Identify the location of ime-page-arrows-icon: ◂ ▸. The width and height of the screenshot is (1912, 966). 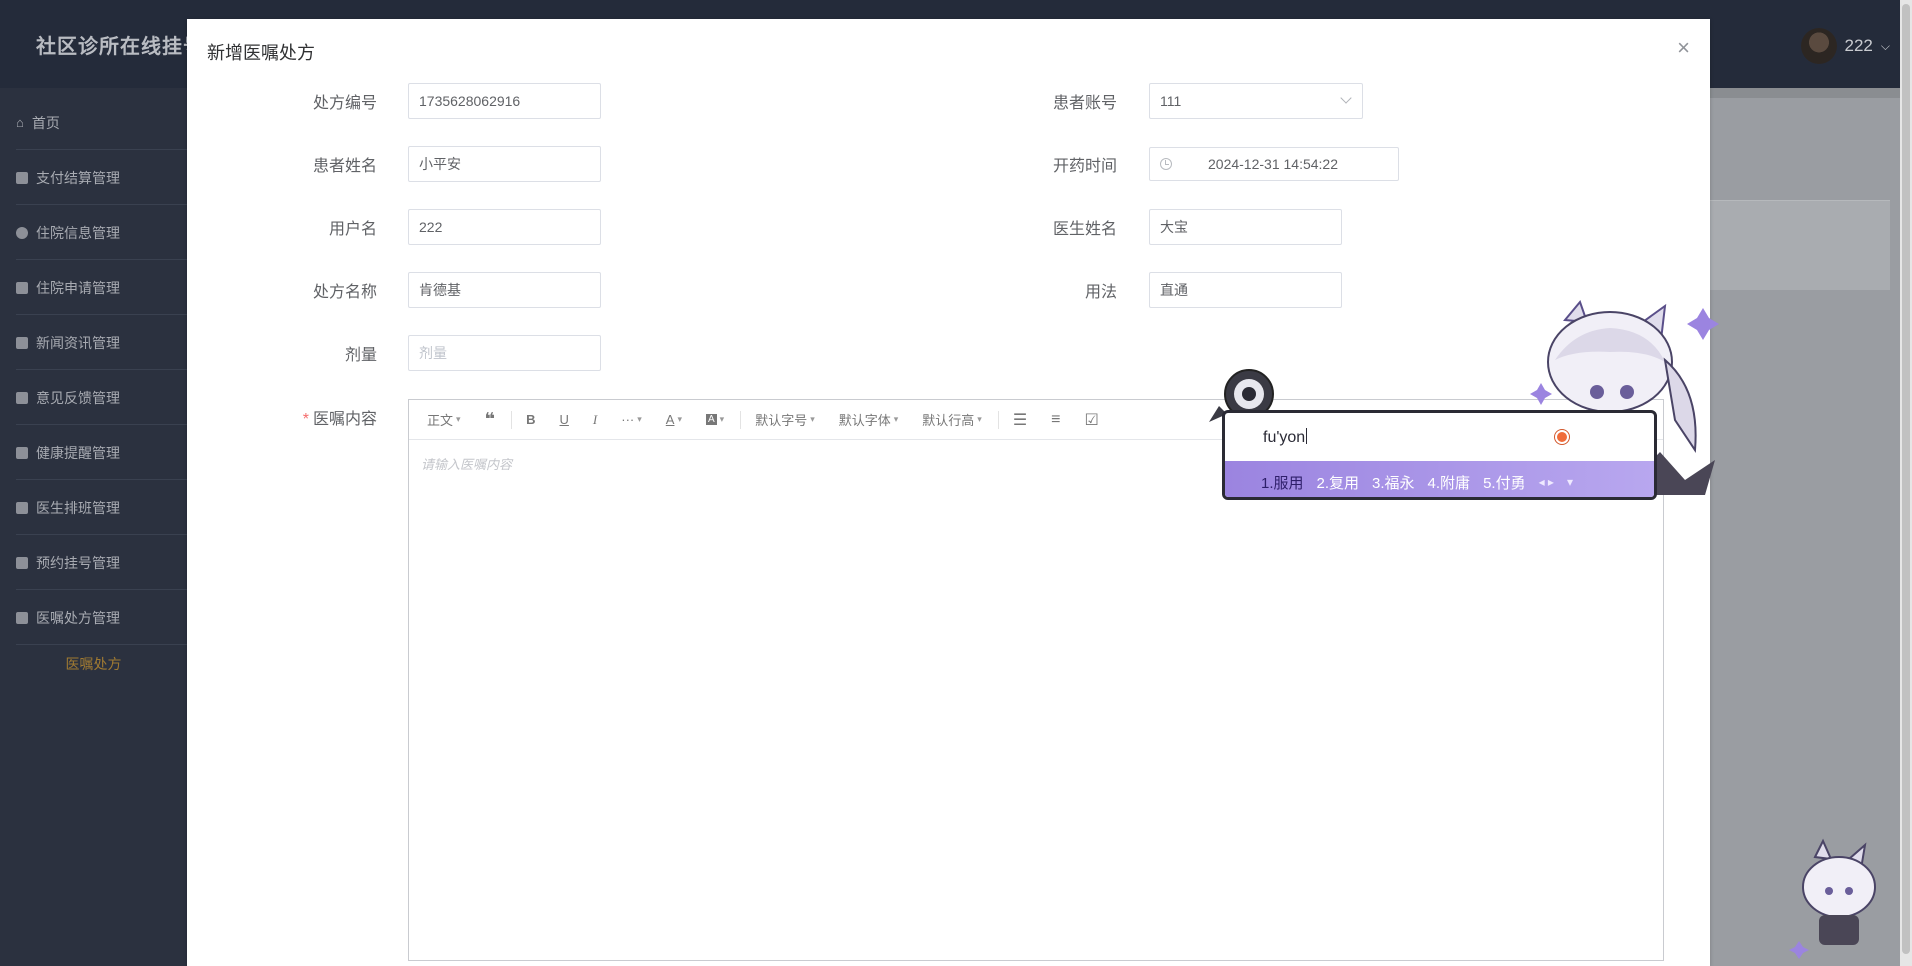
(1546, 482).